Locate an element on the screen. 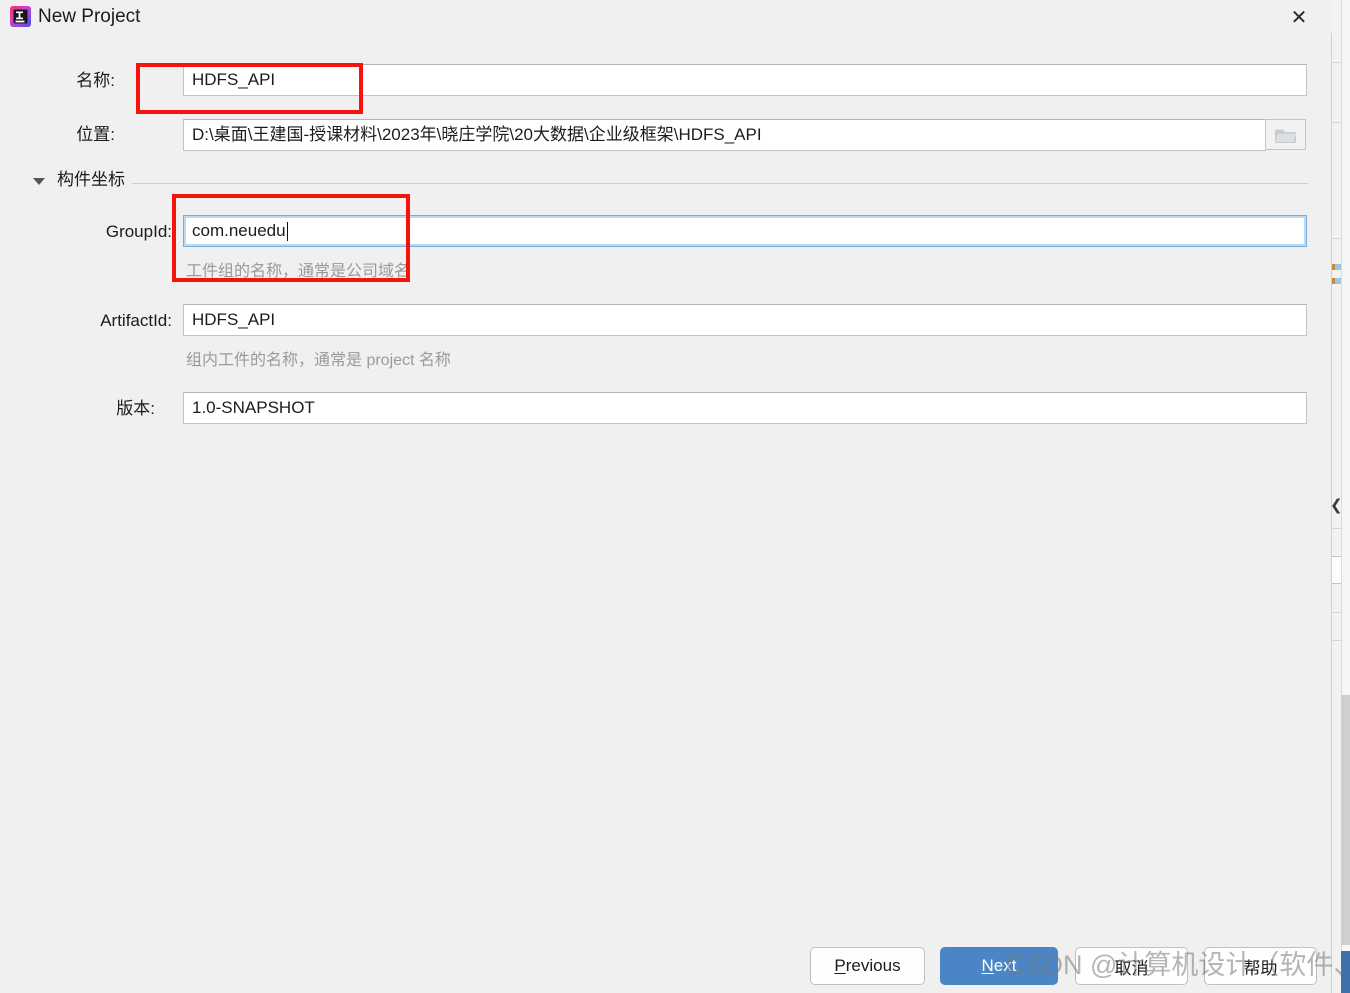 This screenshot has width=1350, height=993. name-input-value: HDFS_API is located at coordinates (234, 79).